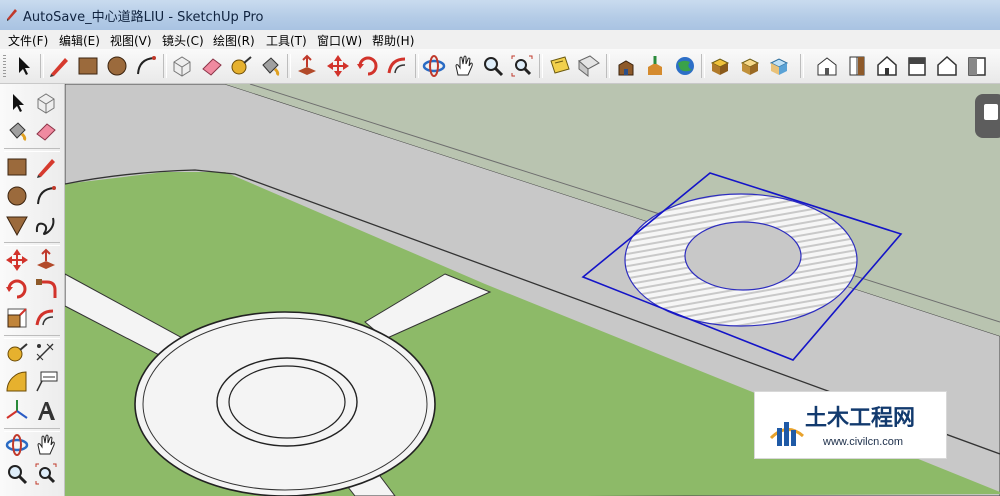 Image resolution: width=1000 pixels, height=496 pixels. Describe the element at coordinates (721, 66) in the screenshot. I see `outliner-button` at that location.